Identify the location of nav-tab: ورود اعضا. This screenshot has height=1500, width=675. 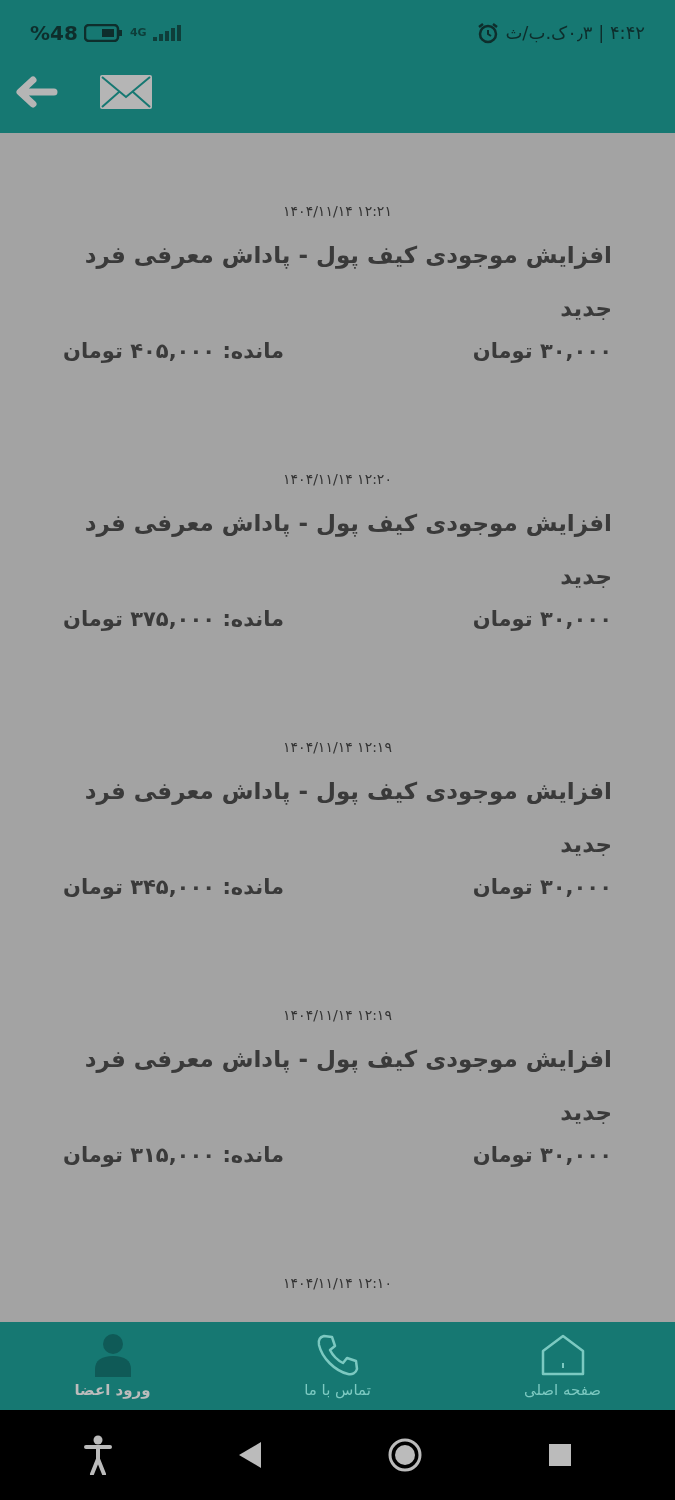
(112, 1366).